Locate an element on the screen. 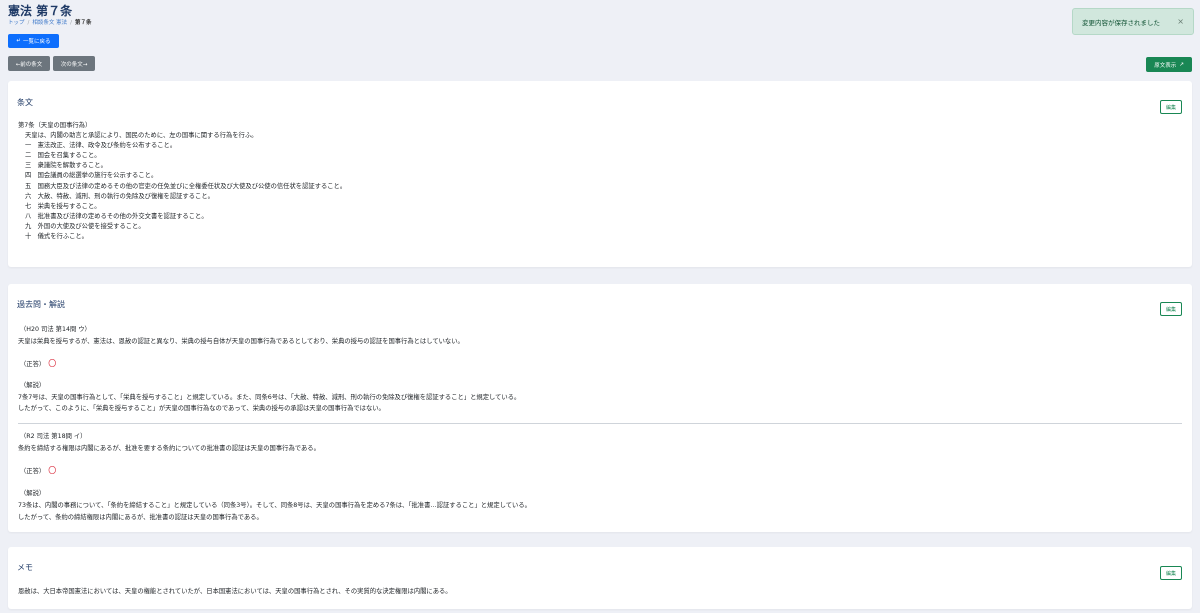 The image size is (1200, 613). page-title: 憲法 第７条 is located at coordinates (40, 11).